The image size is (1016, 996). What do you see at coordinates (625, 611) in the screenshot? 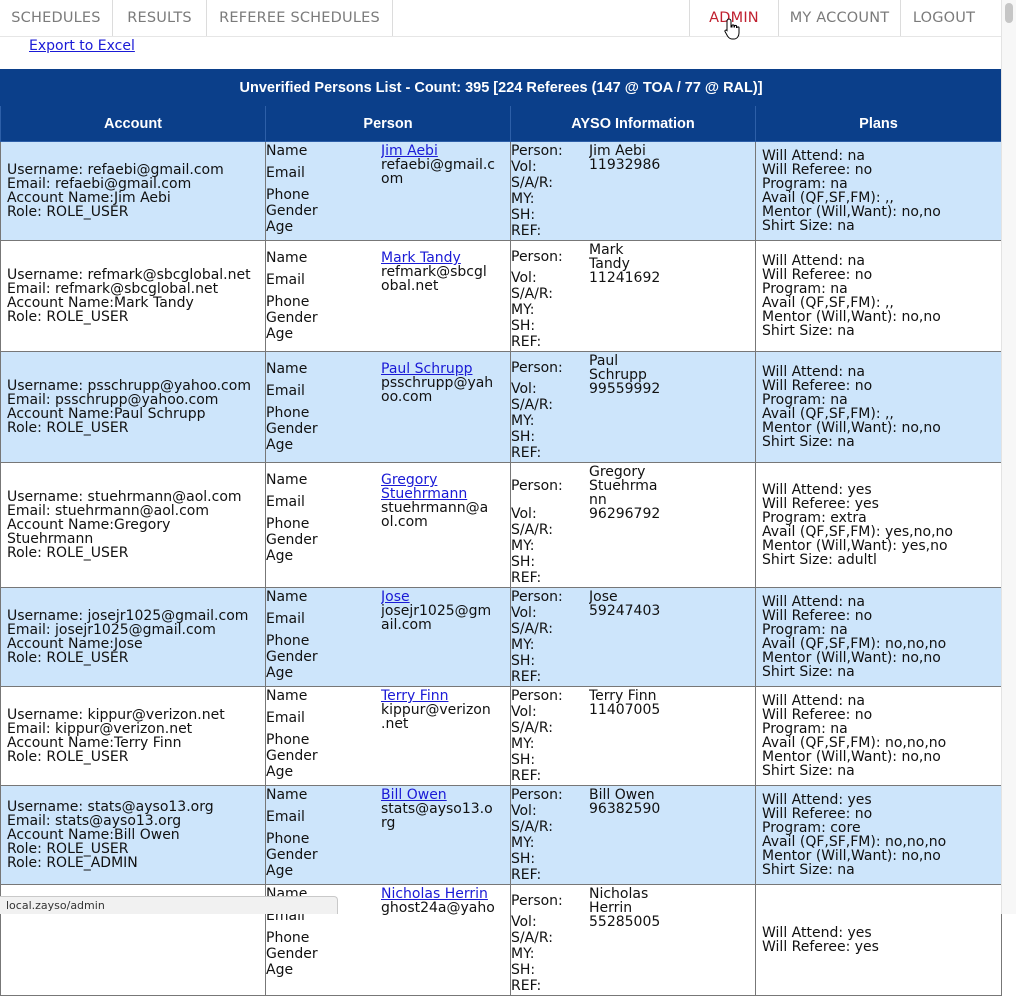
I see `ayso-volunteer-id: 59247403` at bounding box center [625, 611].